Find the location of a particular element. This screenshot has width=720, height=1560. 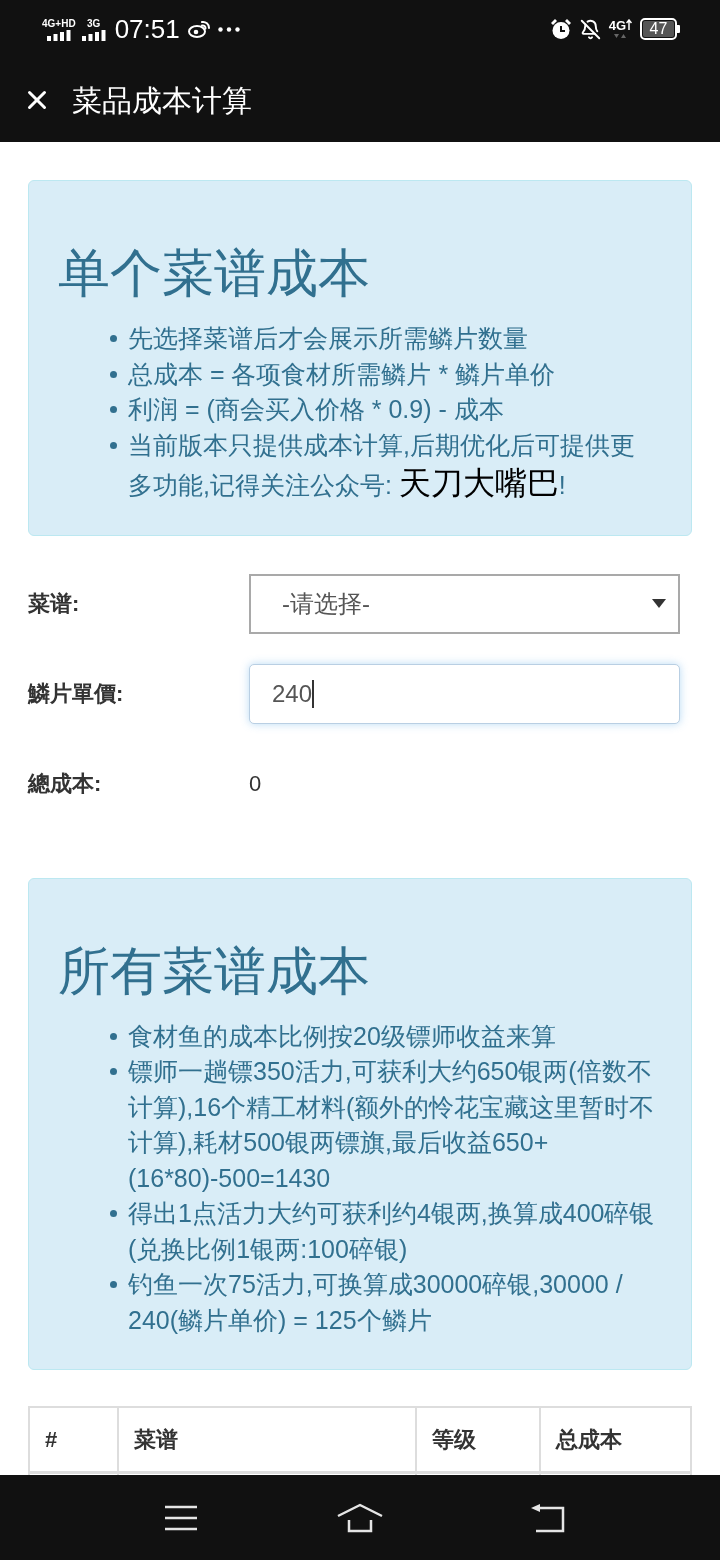

field-label: 菜谱: is located at coordinates (54, 604).